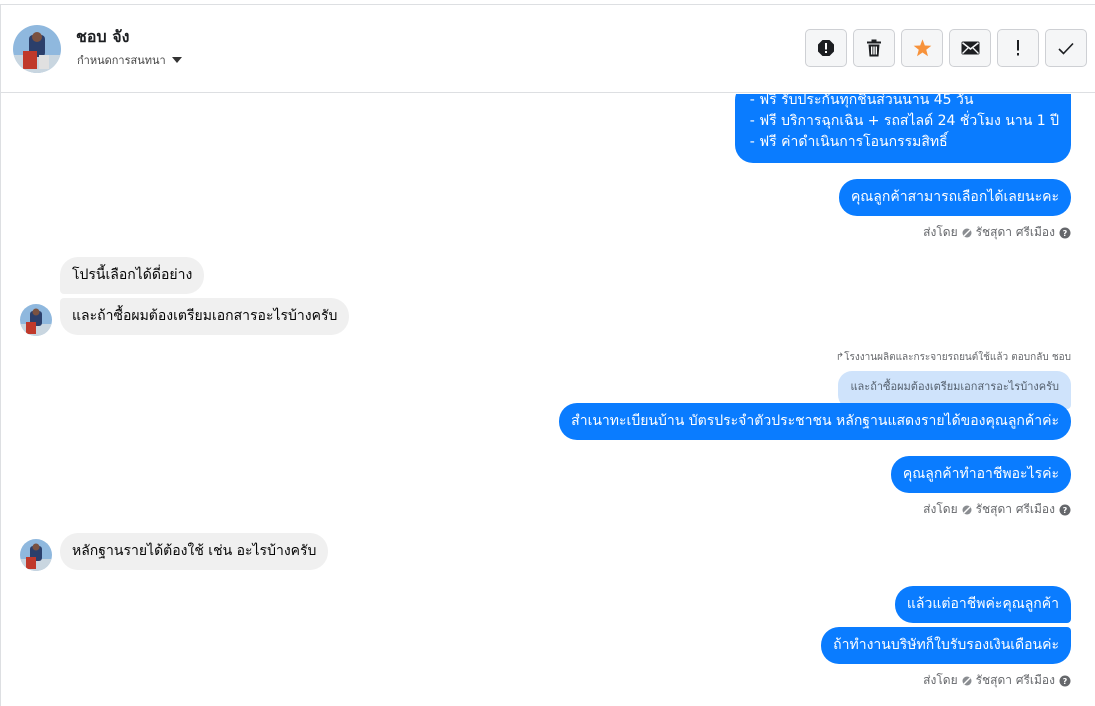 The height and width of the screenshot is (706, 1095). Describe the element at coordinates (103, 36) in the screenshot. I see `contact-name: ชอบ จัง` at that location.